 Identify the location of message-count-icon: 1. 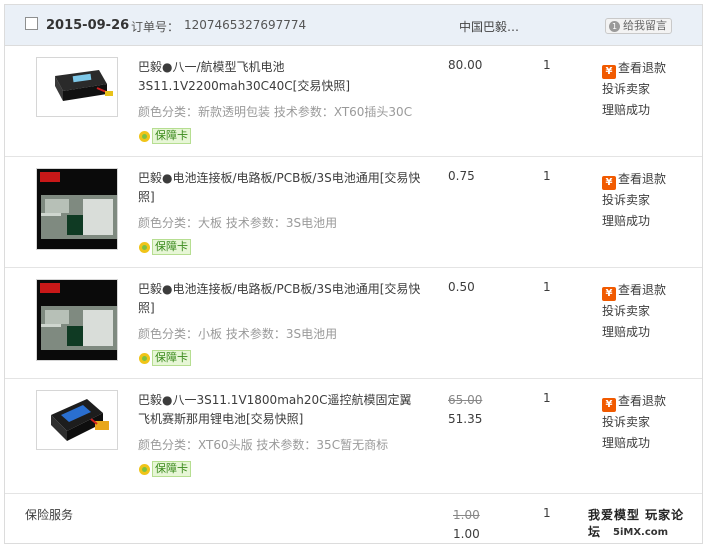
(614, 26).